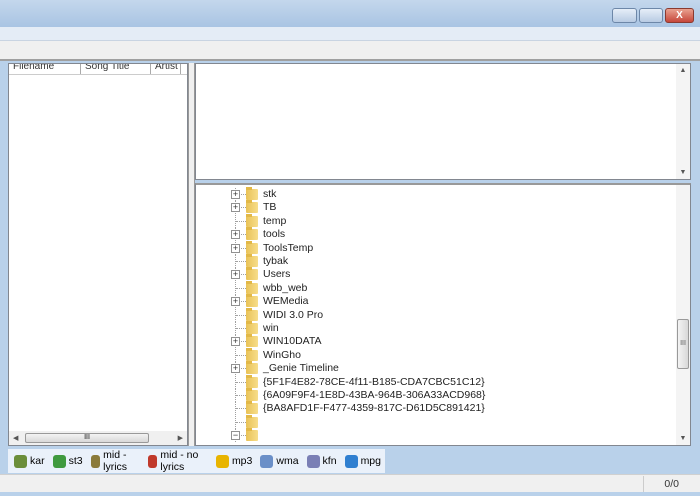 This screenshot has width=700, height=496. What do you see at coordinates (663, 484) in the screenshot?
I see `song-count: 0/0` at bounding box center [663, 484].